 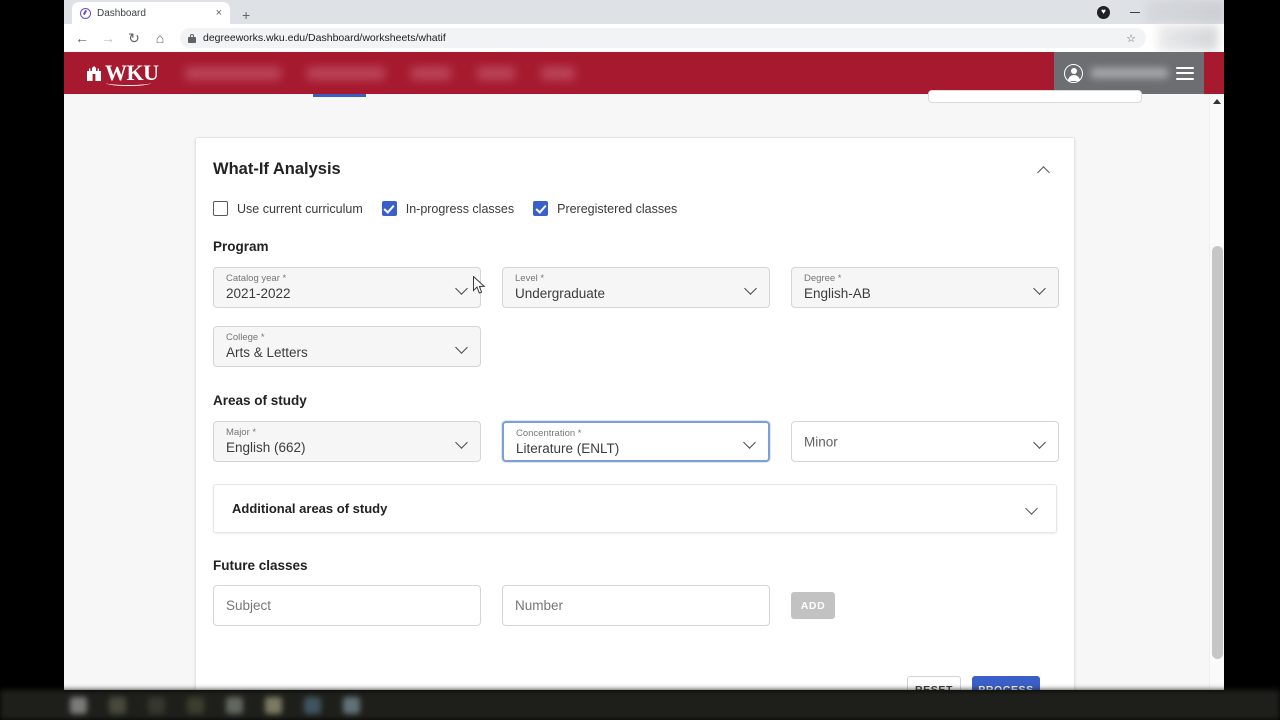 I want to click on concentration-label: Concentration *, so click(x=549, y=433).